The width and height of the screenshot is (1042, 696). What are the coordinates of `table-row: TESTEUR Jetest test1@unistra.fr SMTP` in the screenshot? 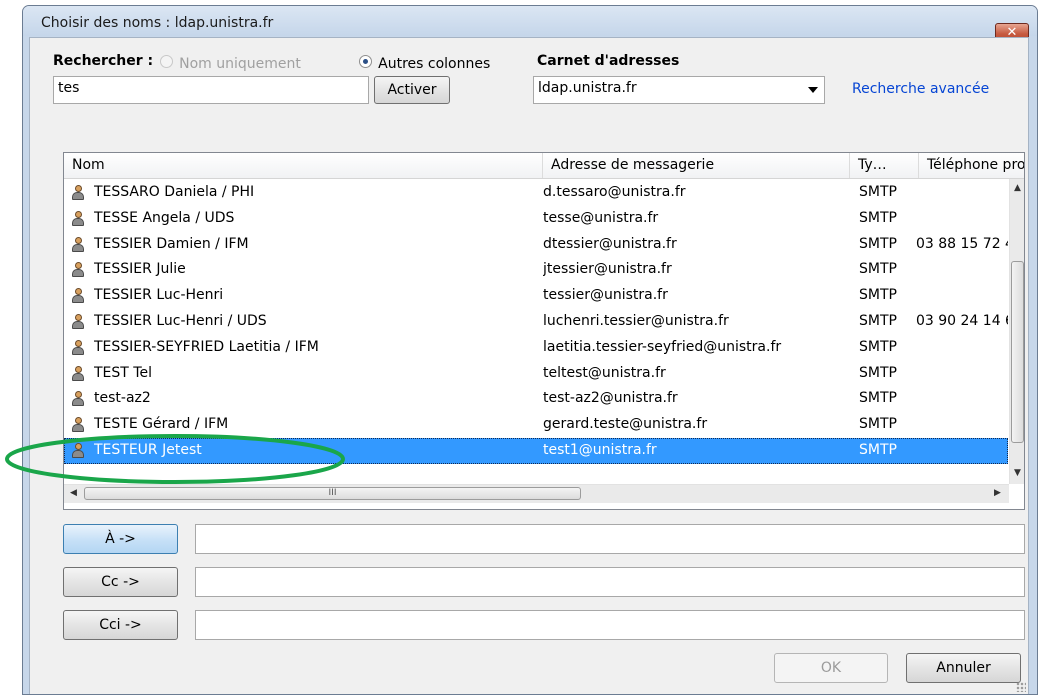 It's located at (536, 450).